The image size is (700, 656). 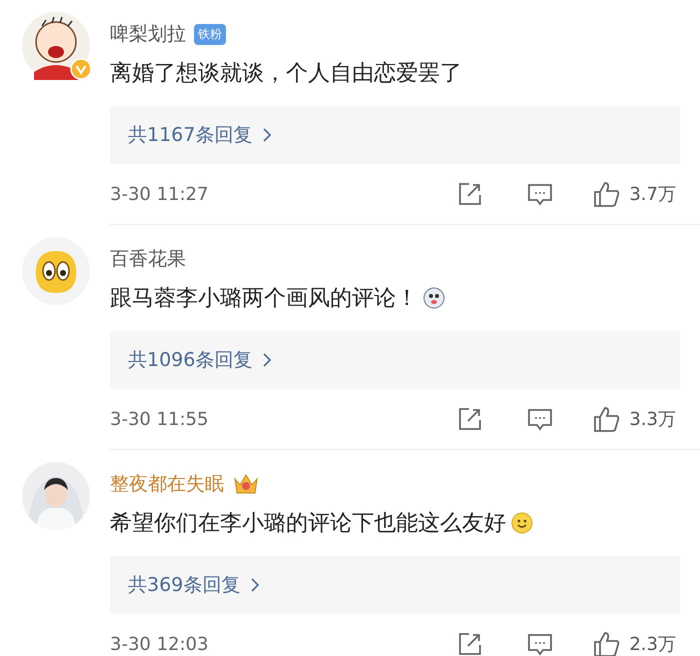 I want to click on replies-button: 共369条回复, so click(x=395, y=585).